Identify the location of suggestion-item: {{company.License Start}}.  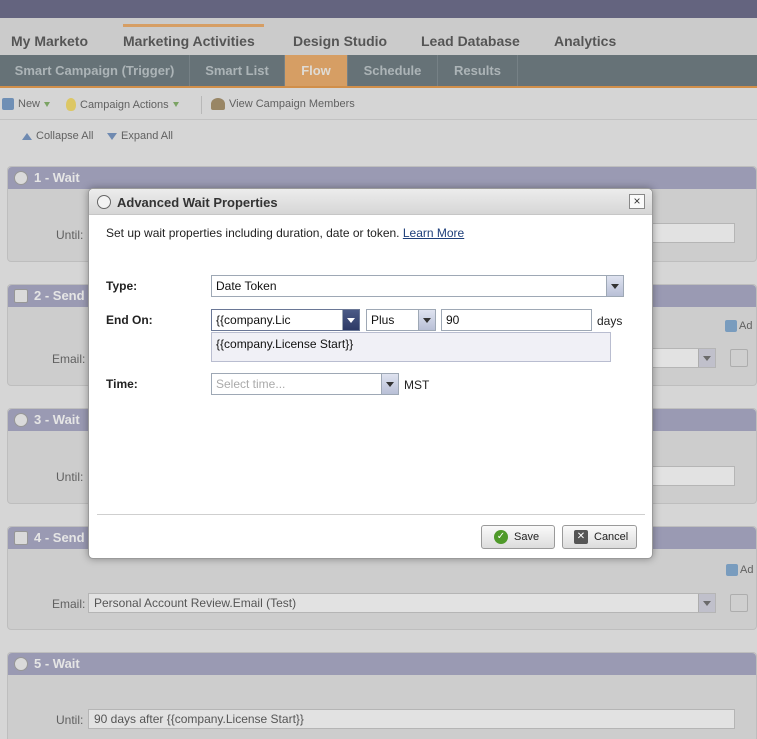
(284, 344).